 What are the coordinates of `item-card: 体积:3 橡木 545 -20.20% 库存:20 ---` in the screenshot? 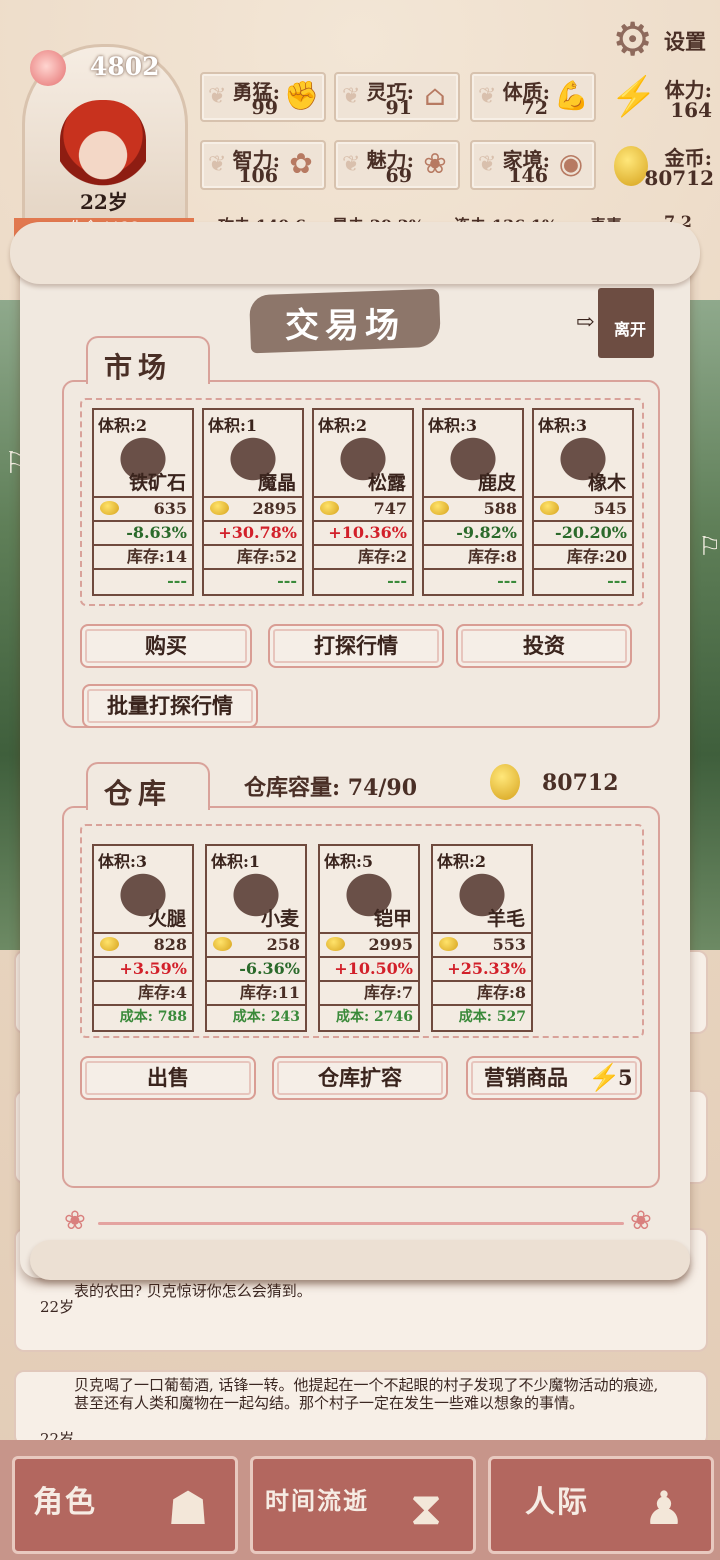 It's located at (583, 502).